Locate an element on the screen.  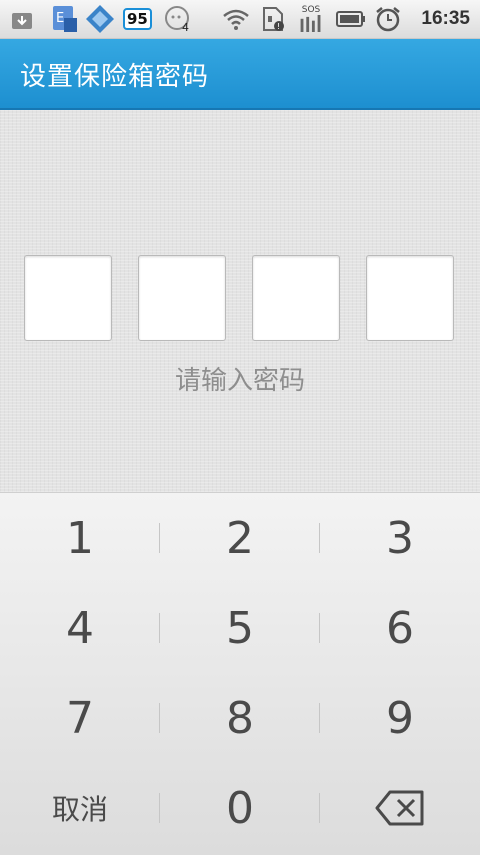
sos-label: SOS is located at coordinates (311, 10).